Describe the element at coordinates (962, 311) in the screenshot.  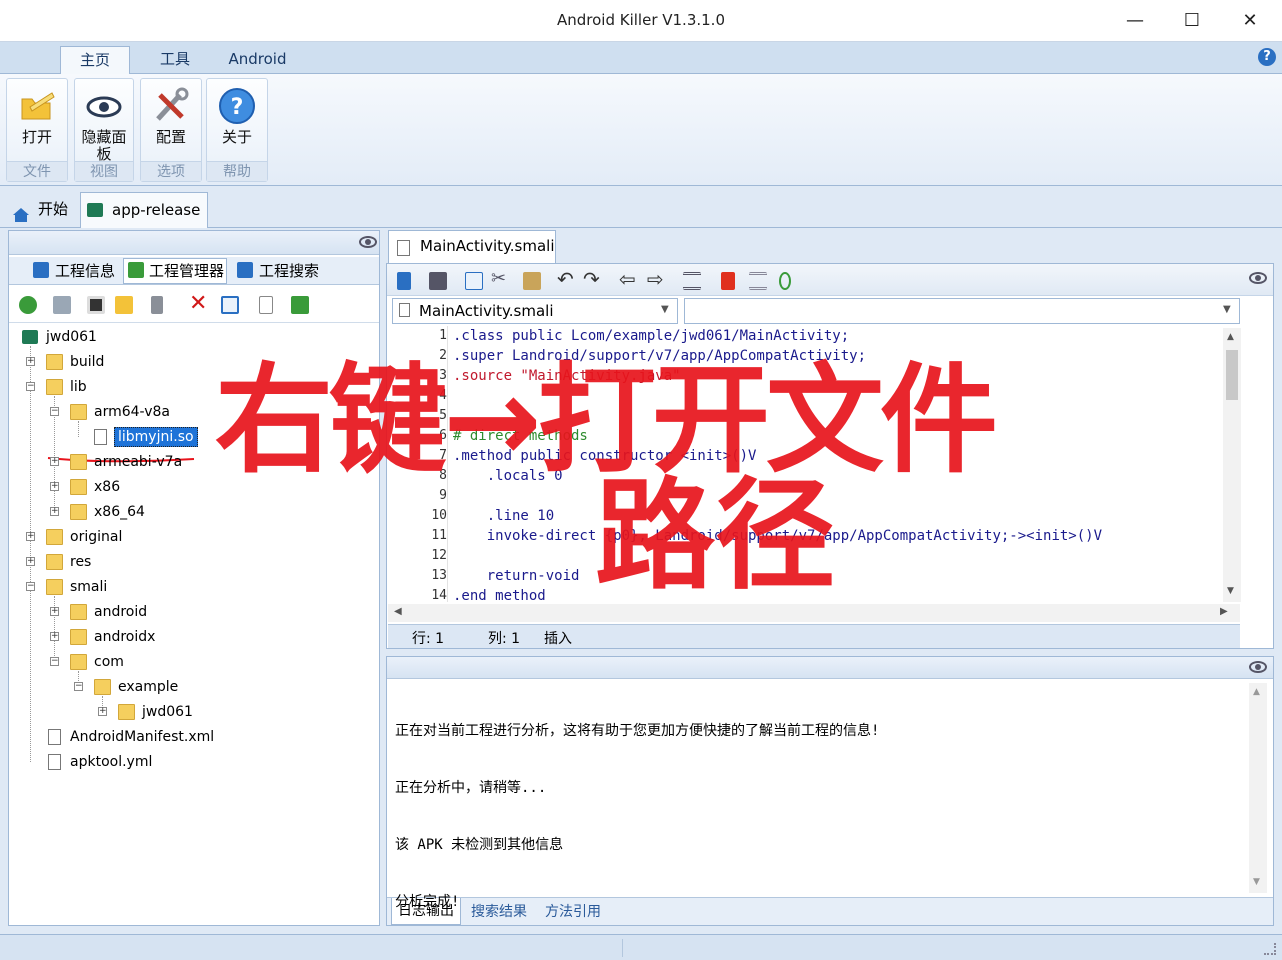
I see `method-combo: ▼` at that location.